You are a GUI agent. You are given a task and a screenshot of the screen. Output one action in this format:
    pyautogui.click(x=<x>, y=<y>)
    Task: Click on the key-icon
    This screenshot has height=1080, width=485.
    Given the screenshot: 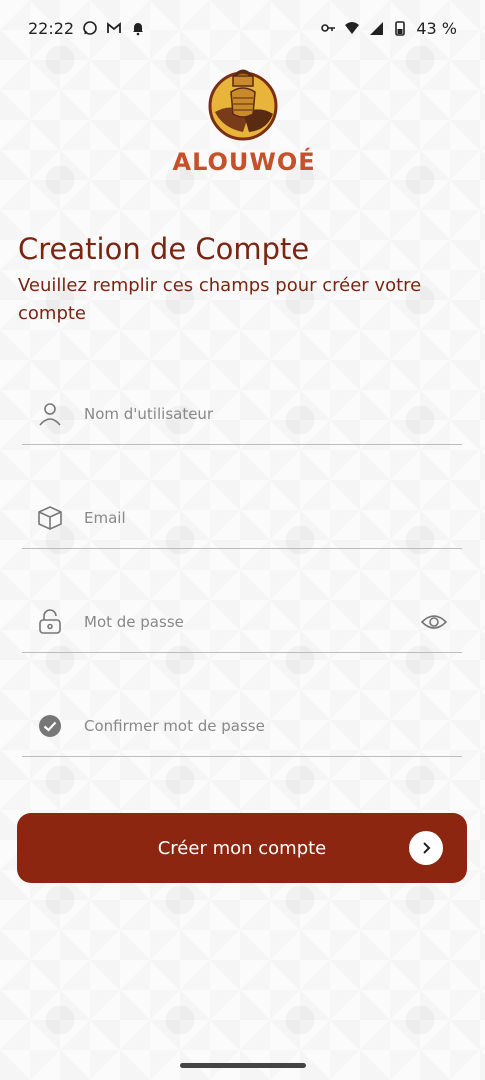 What is the action you would take?
    pyautogui.click(x=328, y=28)
    